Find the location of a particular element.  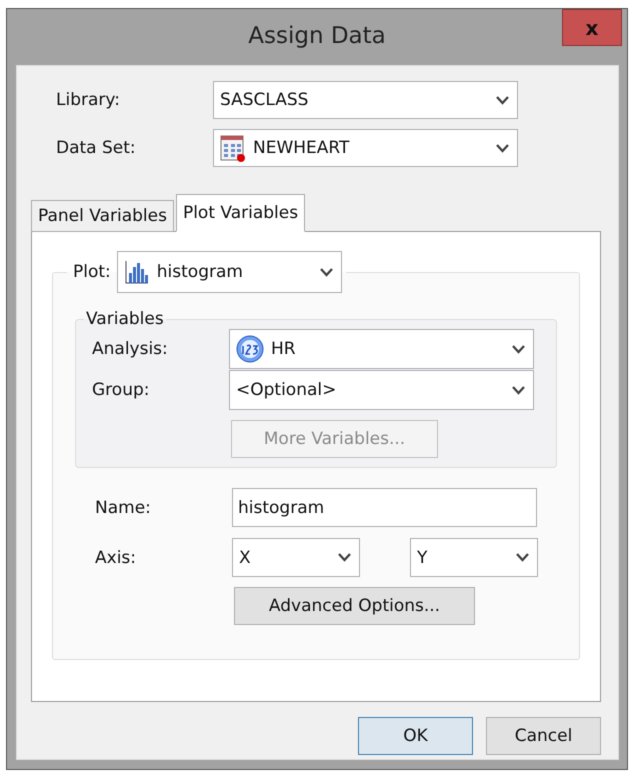

dropdown: HR is located at coordinates (381, 349).